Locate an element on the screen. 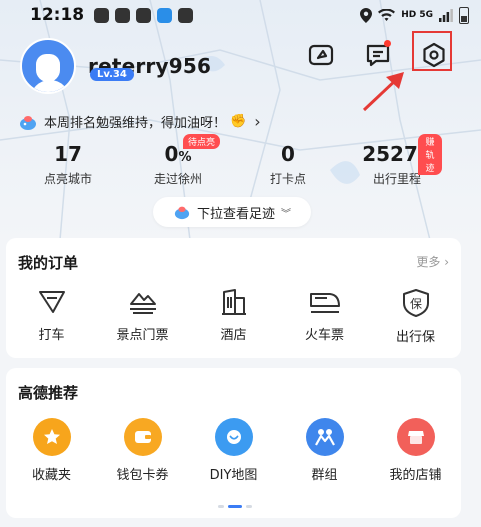 Image resolution: width=481 pixels, height=527 pixels. order-item-scenic: 景点门票 is located at coordinates (142, 316).